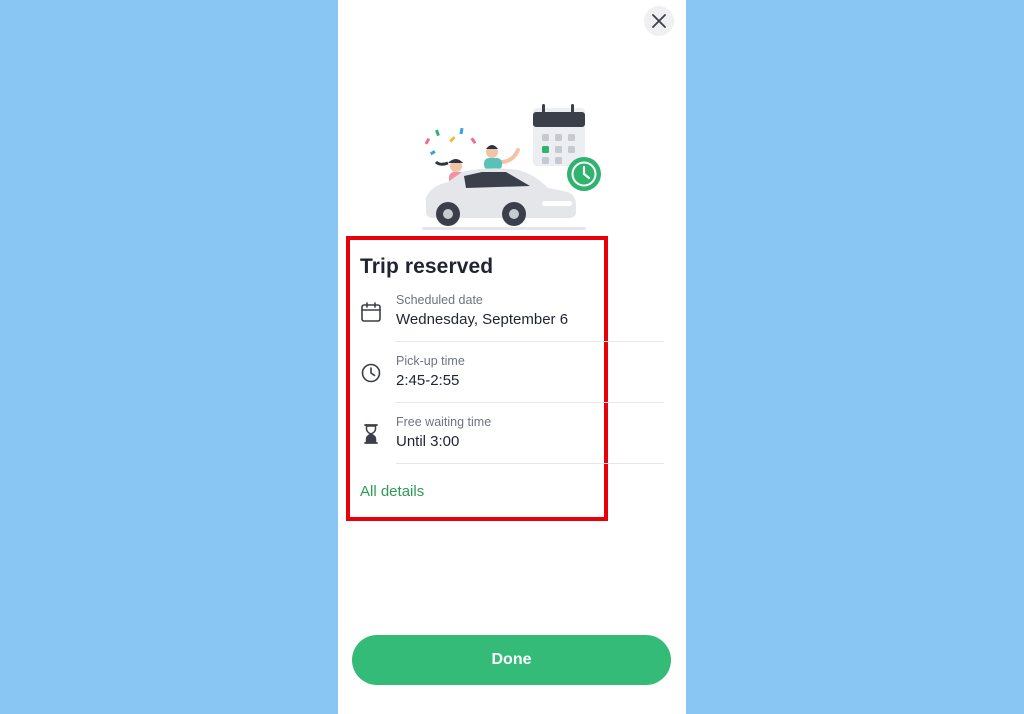 Image resolution: width=1024 pixels, height=714 pixels. Describe the element at coordinates (371, 434) in the screenshot. I see `hourglass-icon` at that location.